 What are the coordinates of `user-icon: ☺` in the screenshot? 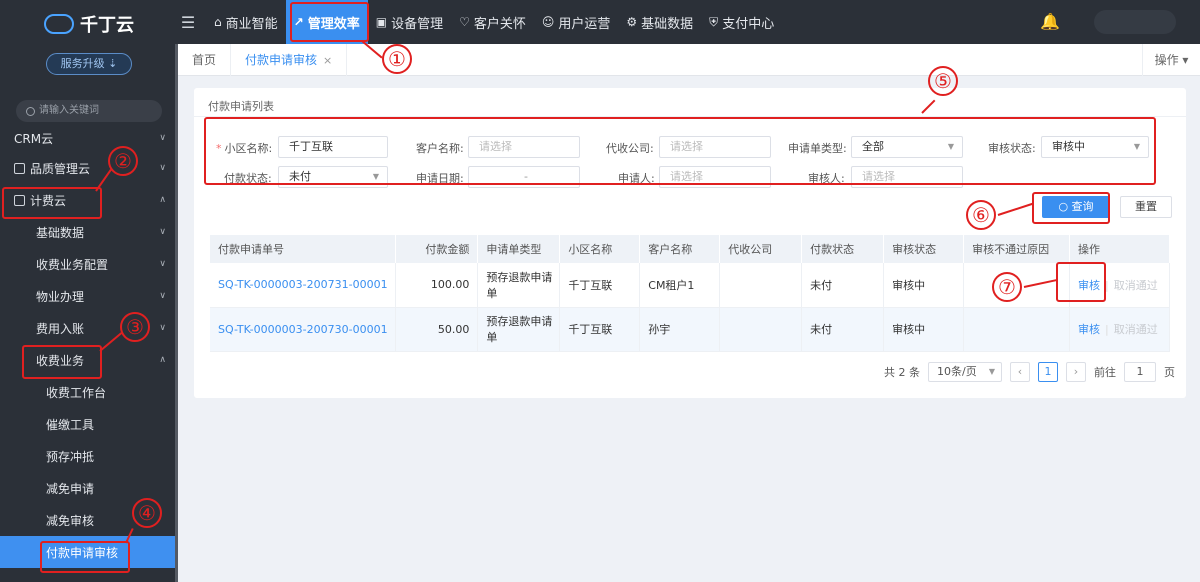 It's located at (548, 22).